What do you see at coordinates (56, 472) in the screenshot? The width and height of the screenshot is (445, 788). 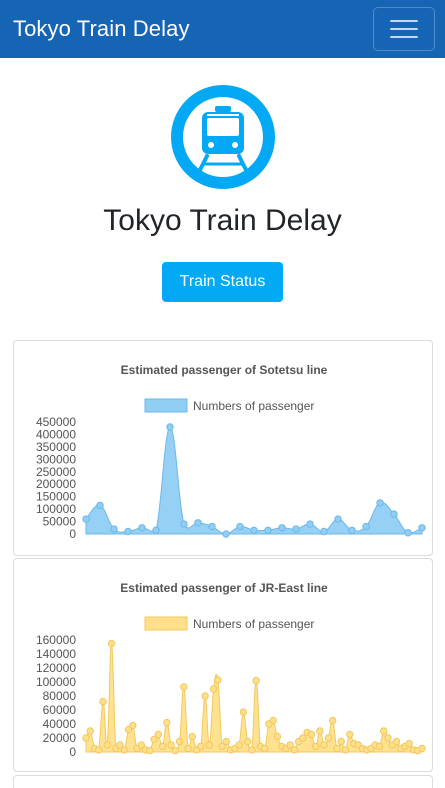 I see `y-tick-label: 250000` at bounding box center [56, 472].